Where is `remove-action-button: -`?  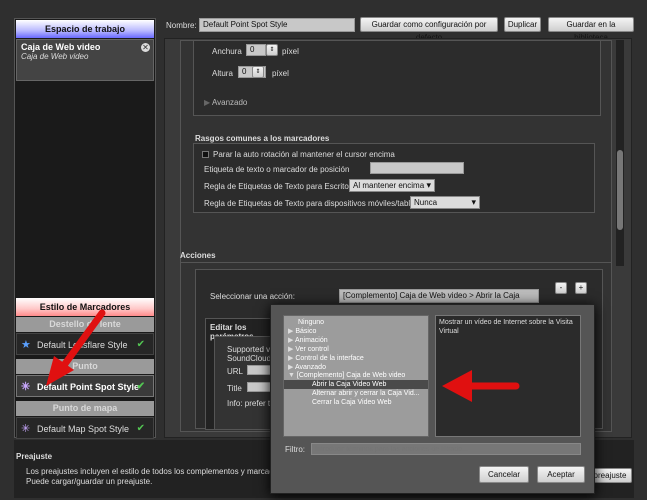 remove-action-button: - is located at coordinates (561, 288).